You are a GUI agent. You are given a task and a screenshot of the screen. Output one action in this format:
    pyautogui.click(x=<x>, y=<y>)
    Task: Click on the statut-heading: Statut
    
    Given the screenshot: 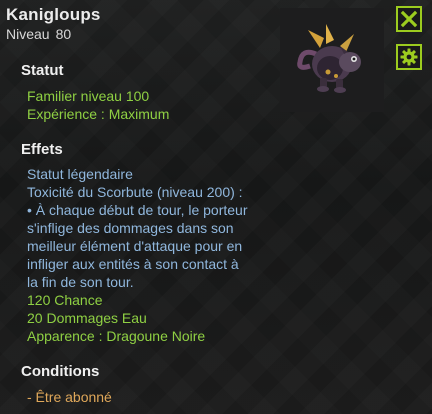 What is the action you would take?
    pyautogui.click(x=42, y=70)
    